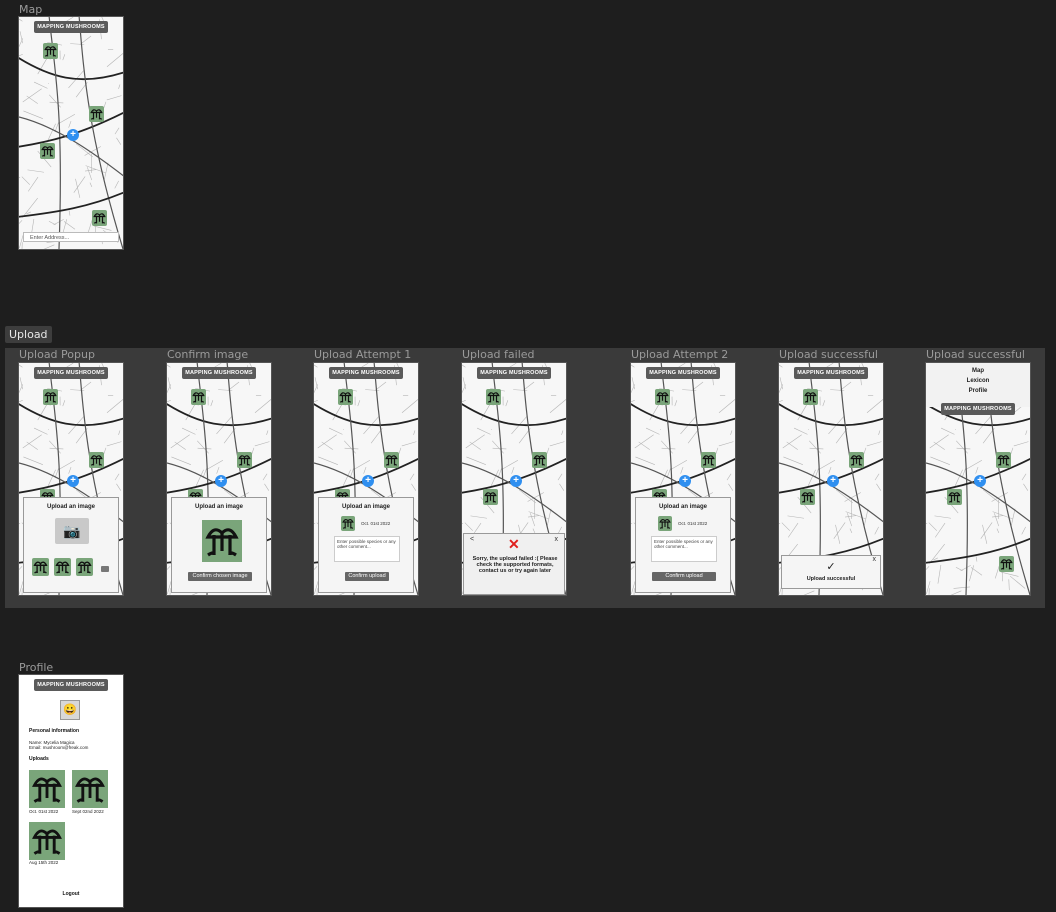 This screenshot has height=912, width=1056. I want to click on section-tag-upload: Upload, so click(28, 334).